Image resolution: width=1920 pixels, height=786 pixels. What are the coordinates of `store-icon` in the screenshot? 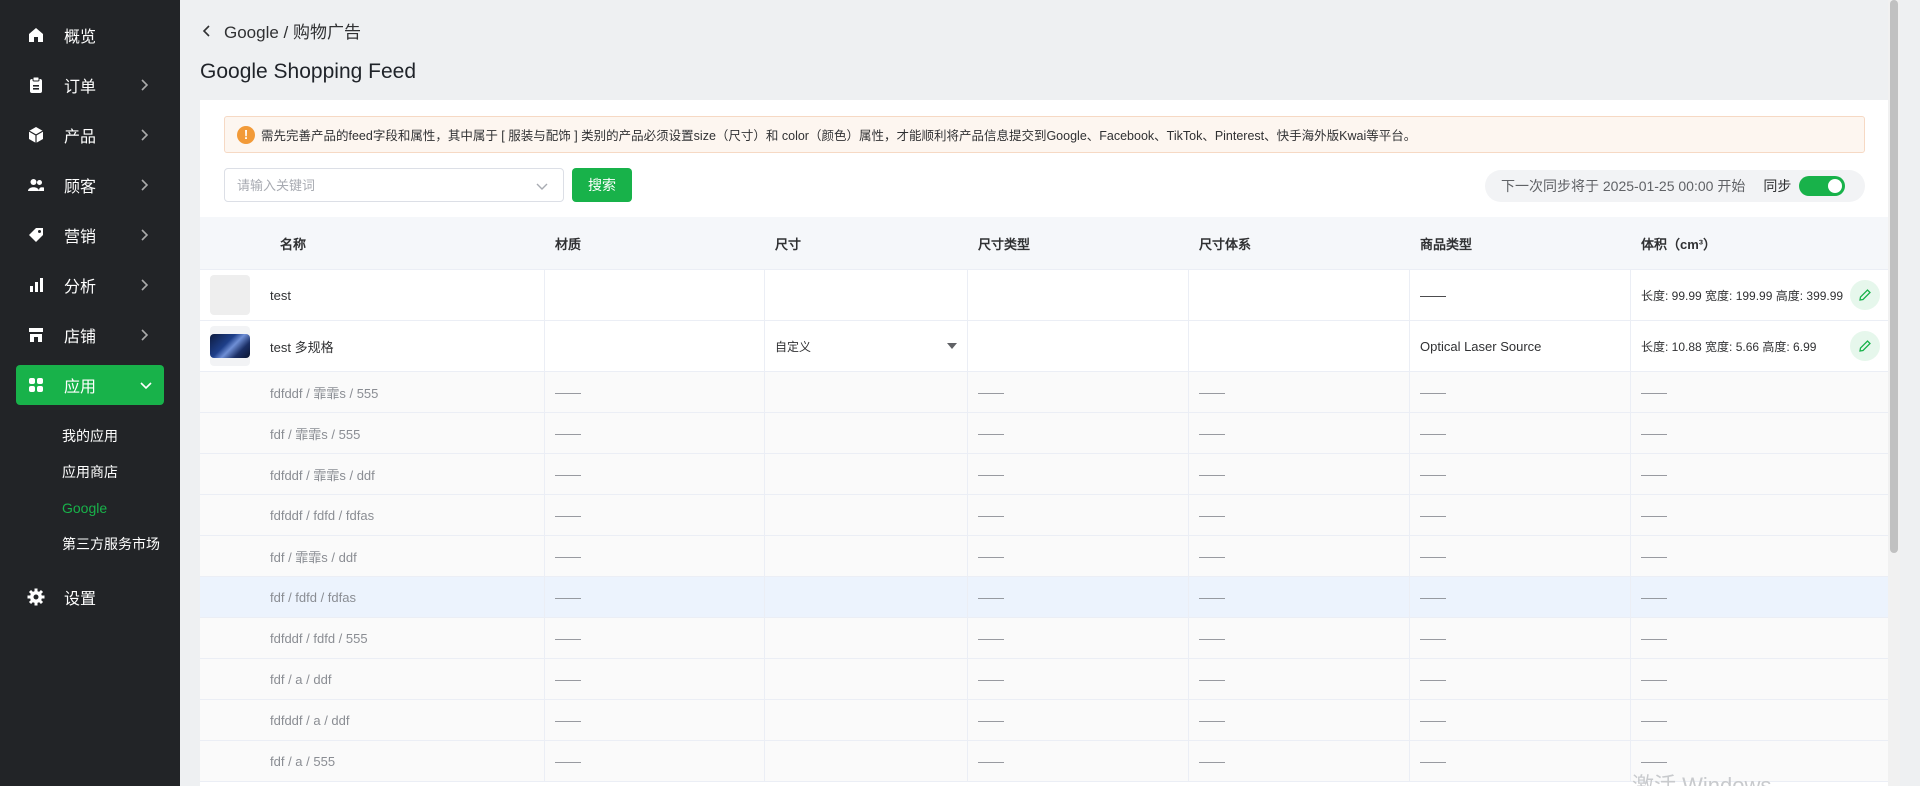 It's located at (36, 335).